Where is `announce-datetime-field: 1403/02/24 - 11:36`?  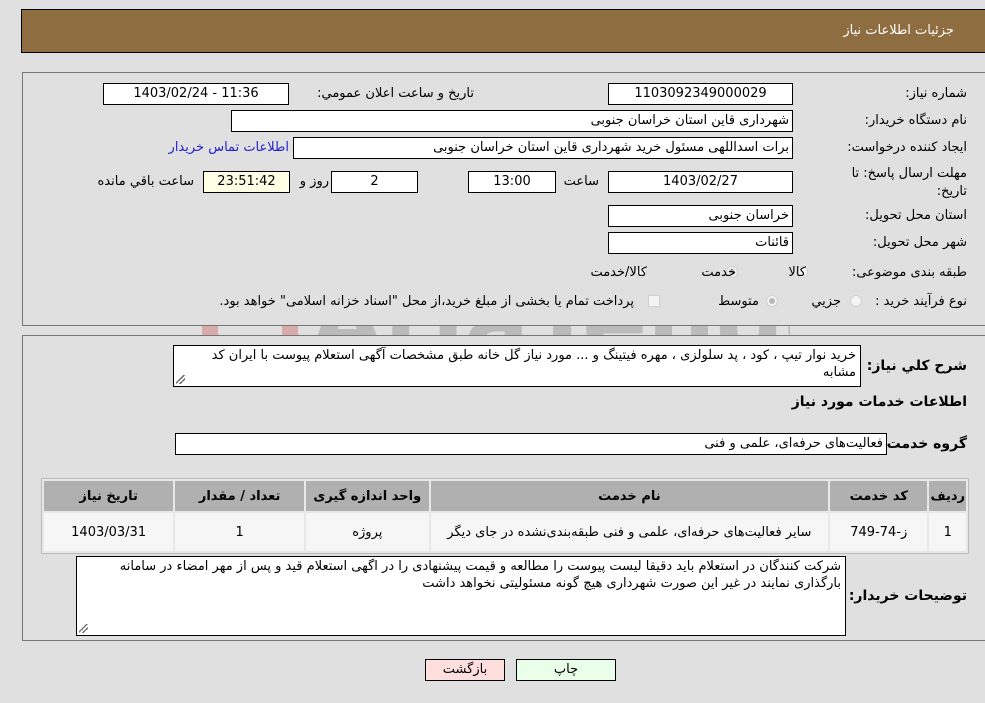 announce-datetime-field: 1403/02/24 - 11:36 is located at coordinates (196, 94).